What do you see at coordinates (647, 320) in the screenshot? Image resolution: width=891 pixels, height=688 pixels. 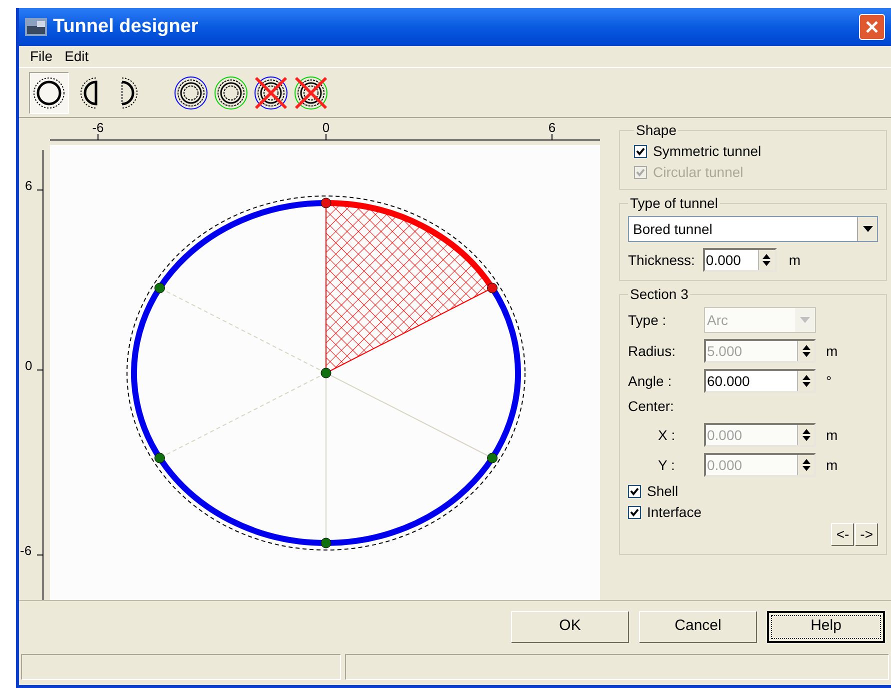 I see `field-label: Type :` at bounding box center [647, 320].